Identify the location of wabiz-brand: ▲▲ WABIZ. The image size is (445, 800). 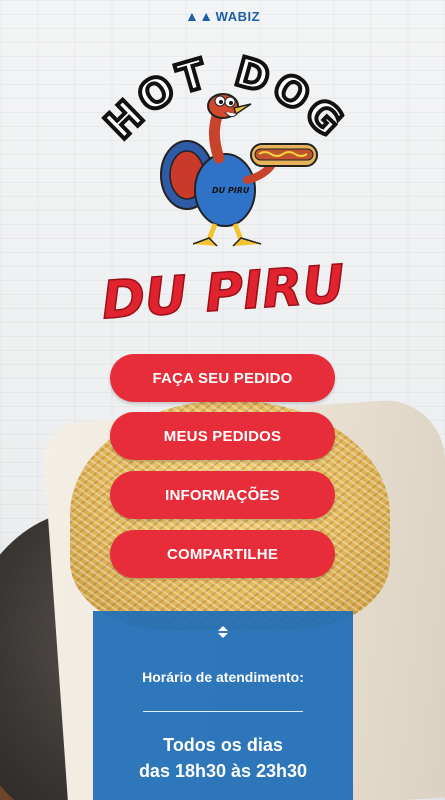
(222, 16).